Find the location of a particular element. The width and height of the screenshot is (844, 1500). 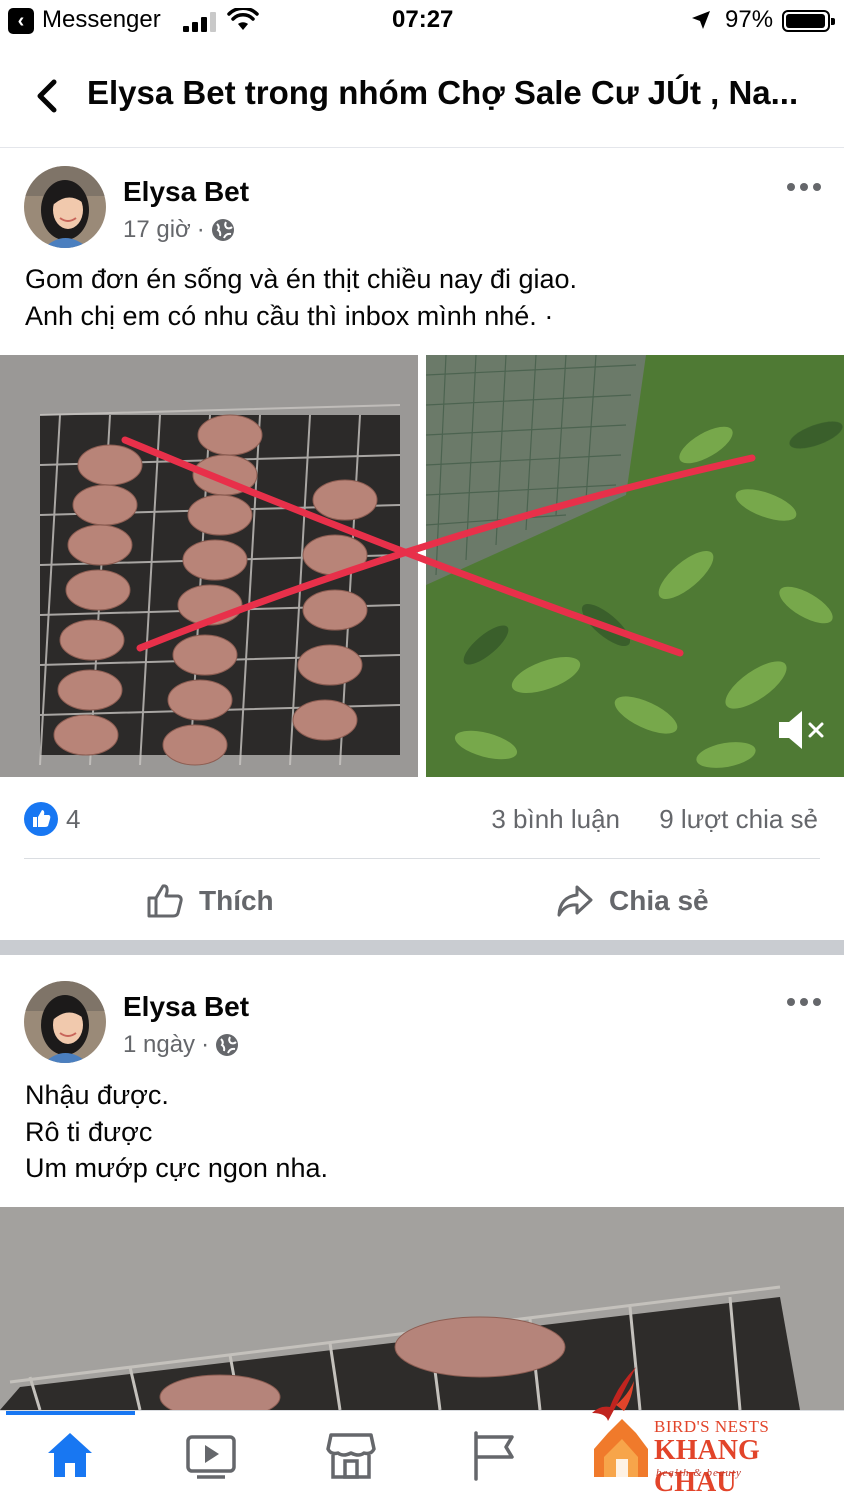

battery-icon is located at coordinates (808, 21).